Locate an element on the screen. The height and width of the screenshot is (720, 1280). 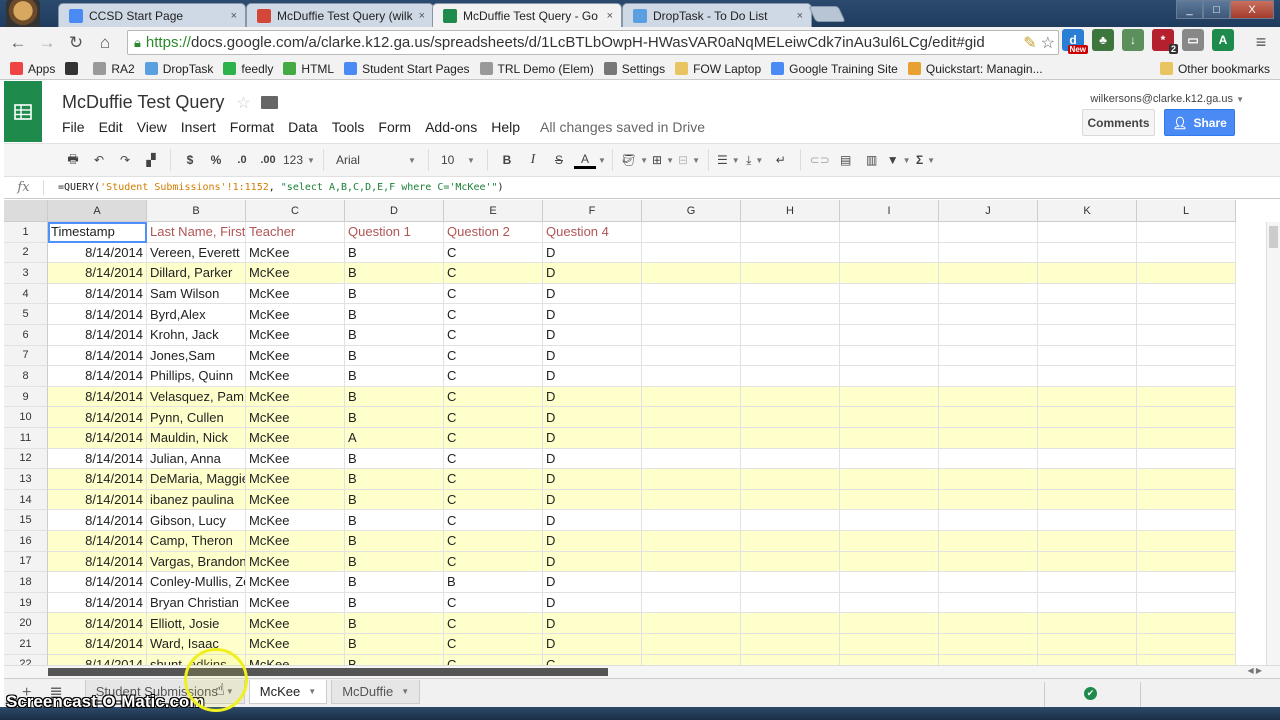
redo-icon: ↷ is located at coordinates (125, 160).